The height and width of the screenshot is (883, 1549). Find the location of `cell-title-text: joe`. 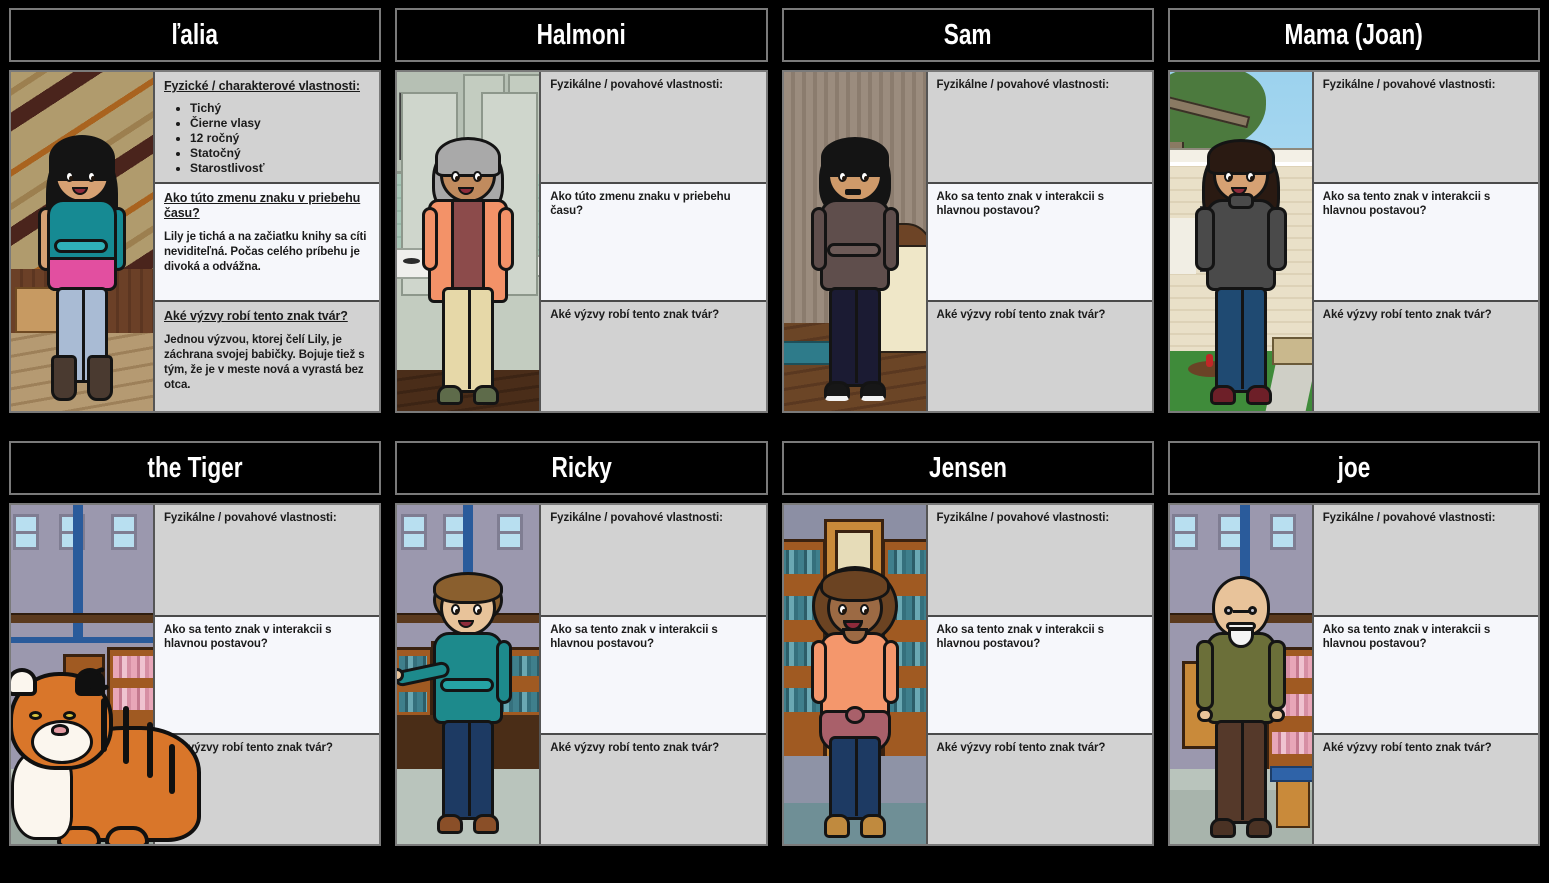

cell-title-text: joe is located at coordinates (1354, 467).